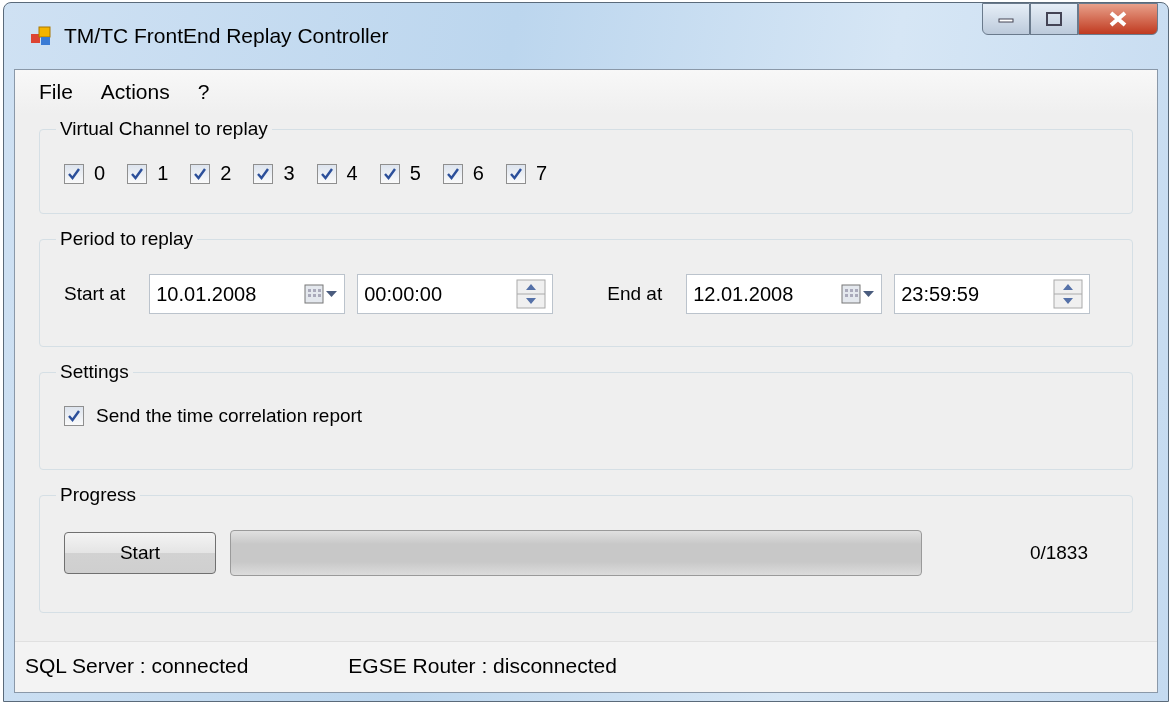 The height and width of the screenshot is (702, 1172). I want to click on checkbox-label: 3, so click(289, 173).